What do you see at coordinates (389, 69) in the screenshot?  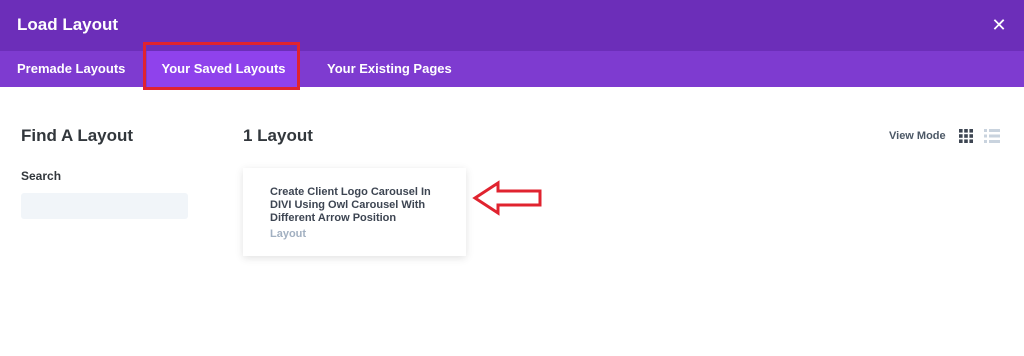 I see `tab-your-existing-pages: Your Existing Pages` at bounding box center [389, 69].